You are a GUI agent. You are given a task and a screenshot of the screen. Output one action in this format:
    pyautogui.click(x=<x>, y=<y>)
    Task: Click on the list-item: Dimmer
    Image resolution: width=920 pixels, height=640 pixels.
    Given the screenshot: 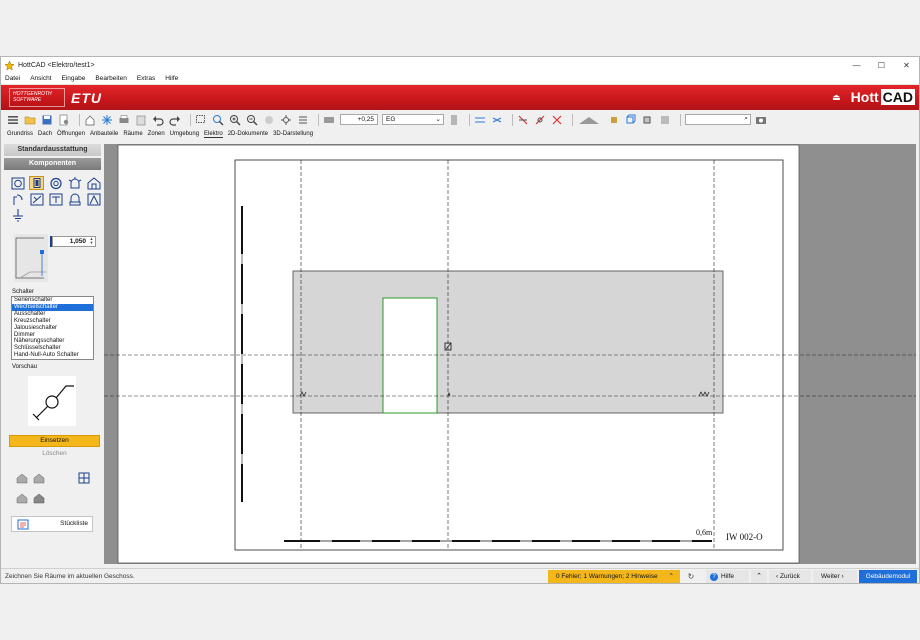 What is the action you would take?
    pyautogui.click(x=52, y=335)
    